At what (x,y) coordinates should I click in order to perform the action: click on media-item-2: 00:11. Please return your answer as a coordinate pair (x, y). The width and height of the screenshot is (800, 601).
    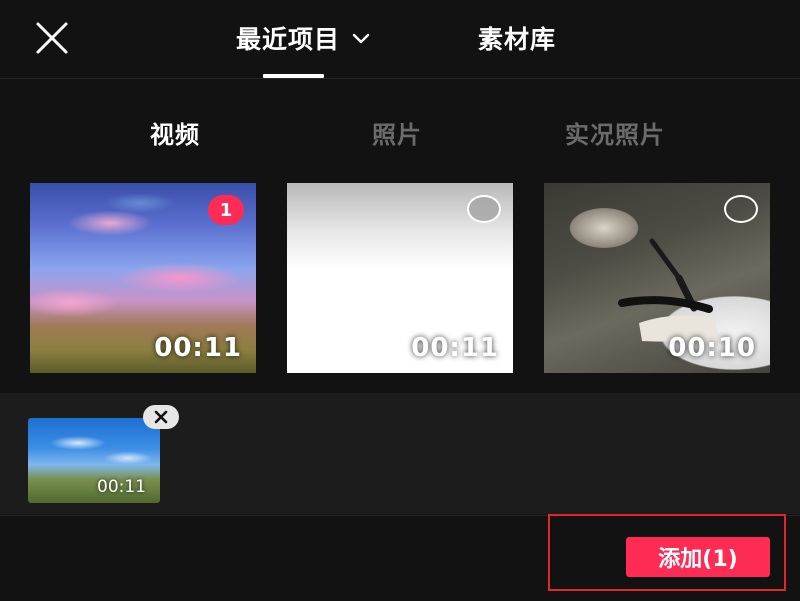
    Looking at the image, I should click on (400, 278).